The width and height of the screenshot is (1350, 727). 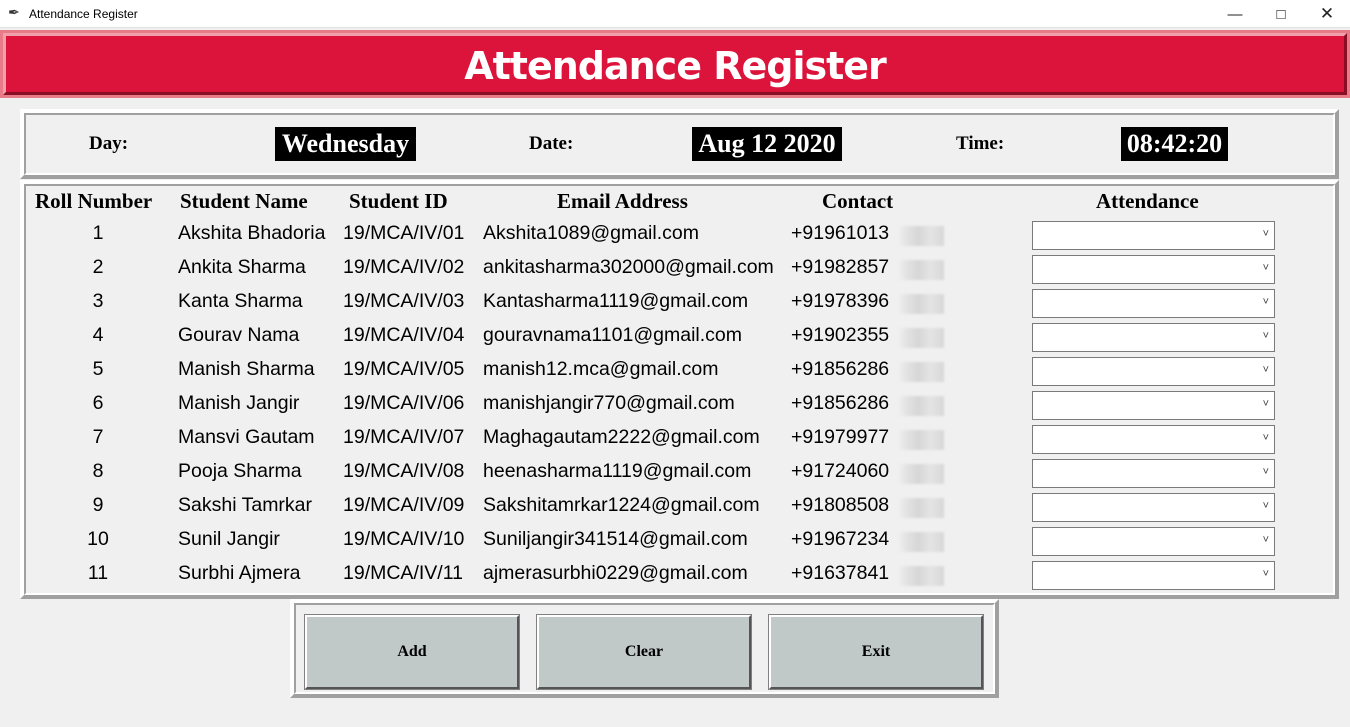 What do you see at coordinates (98, 539) in the screenshot?
I see `roll-number: 10` at bounding box center [98, 539].